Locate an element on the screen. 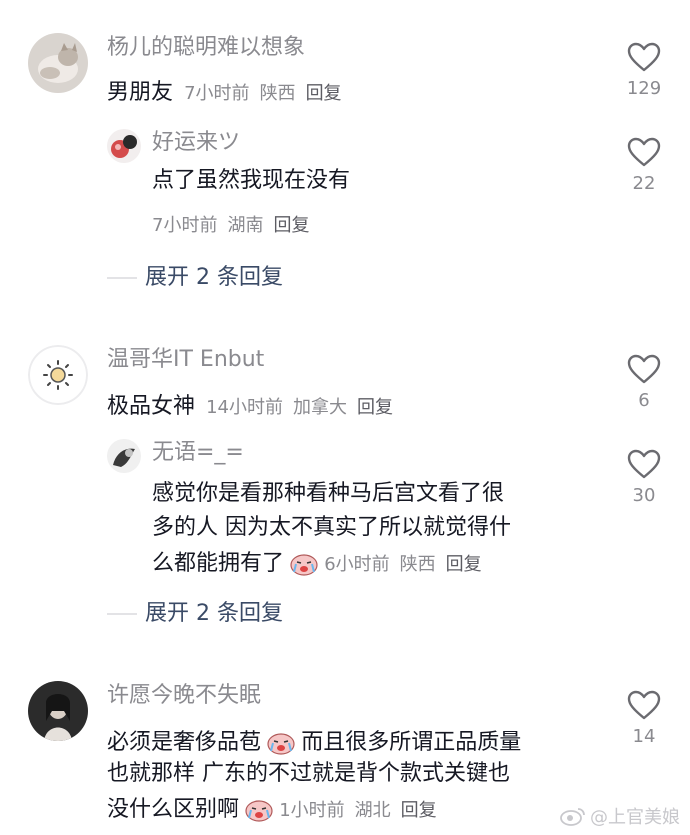 Image resolution: width=690 pixels, height=835 pixels. reply-text-line: 么都能拥有了 is located at coordinates (218, 563).